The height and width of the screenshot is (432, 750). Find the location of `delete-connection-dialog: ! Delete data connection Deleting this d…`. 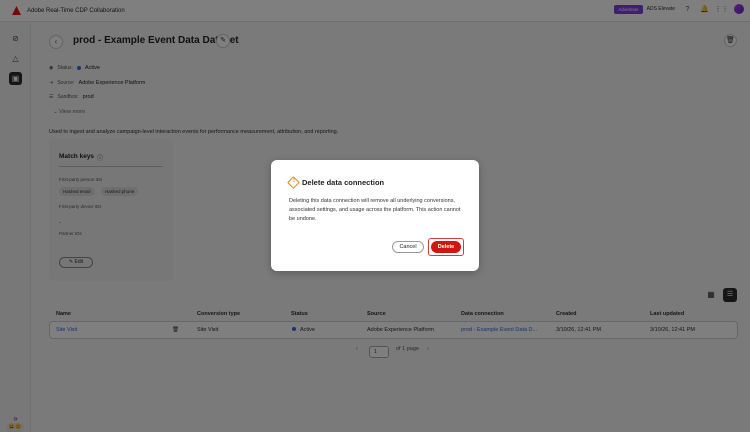

delete-connection-dialog: ! Delete data connection Deleting this d… is located at coordinates (375, 215).